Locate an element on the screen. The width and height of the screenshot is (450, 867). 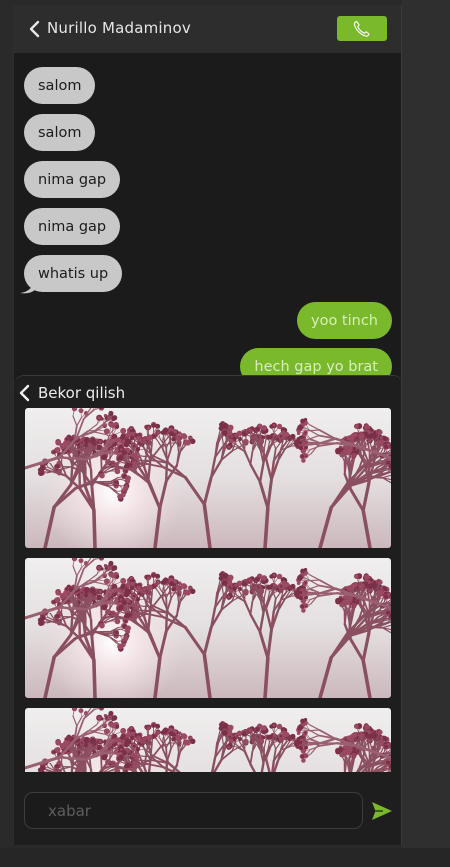
send-icon is located at coordinates (382, 811).